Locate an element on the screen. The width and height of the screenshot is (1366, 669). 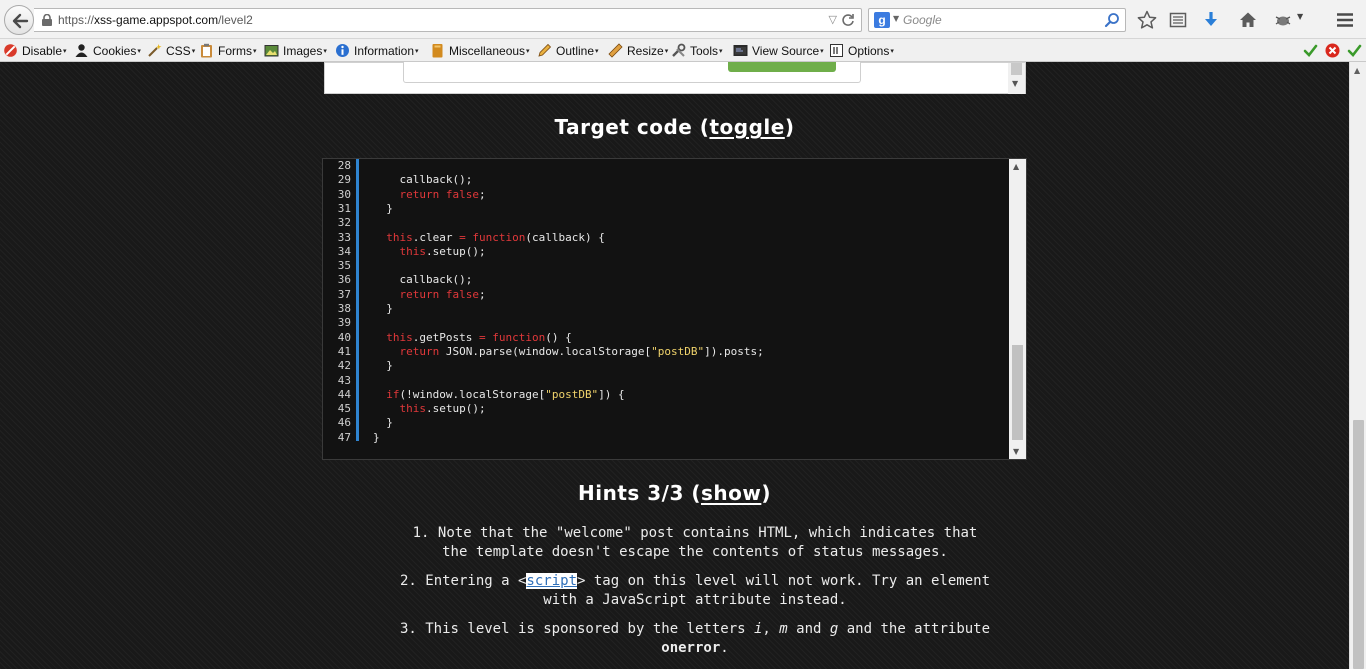
menu-disable: Disable ▾ is located at coordinates (35, 50).